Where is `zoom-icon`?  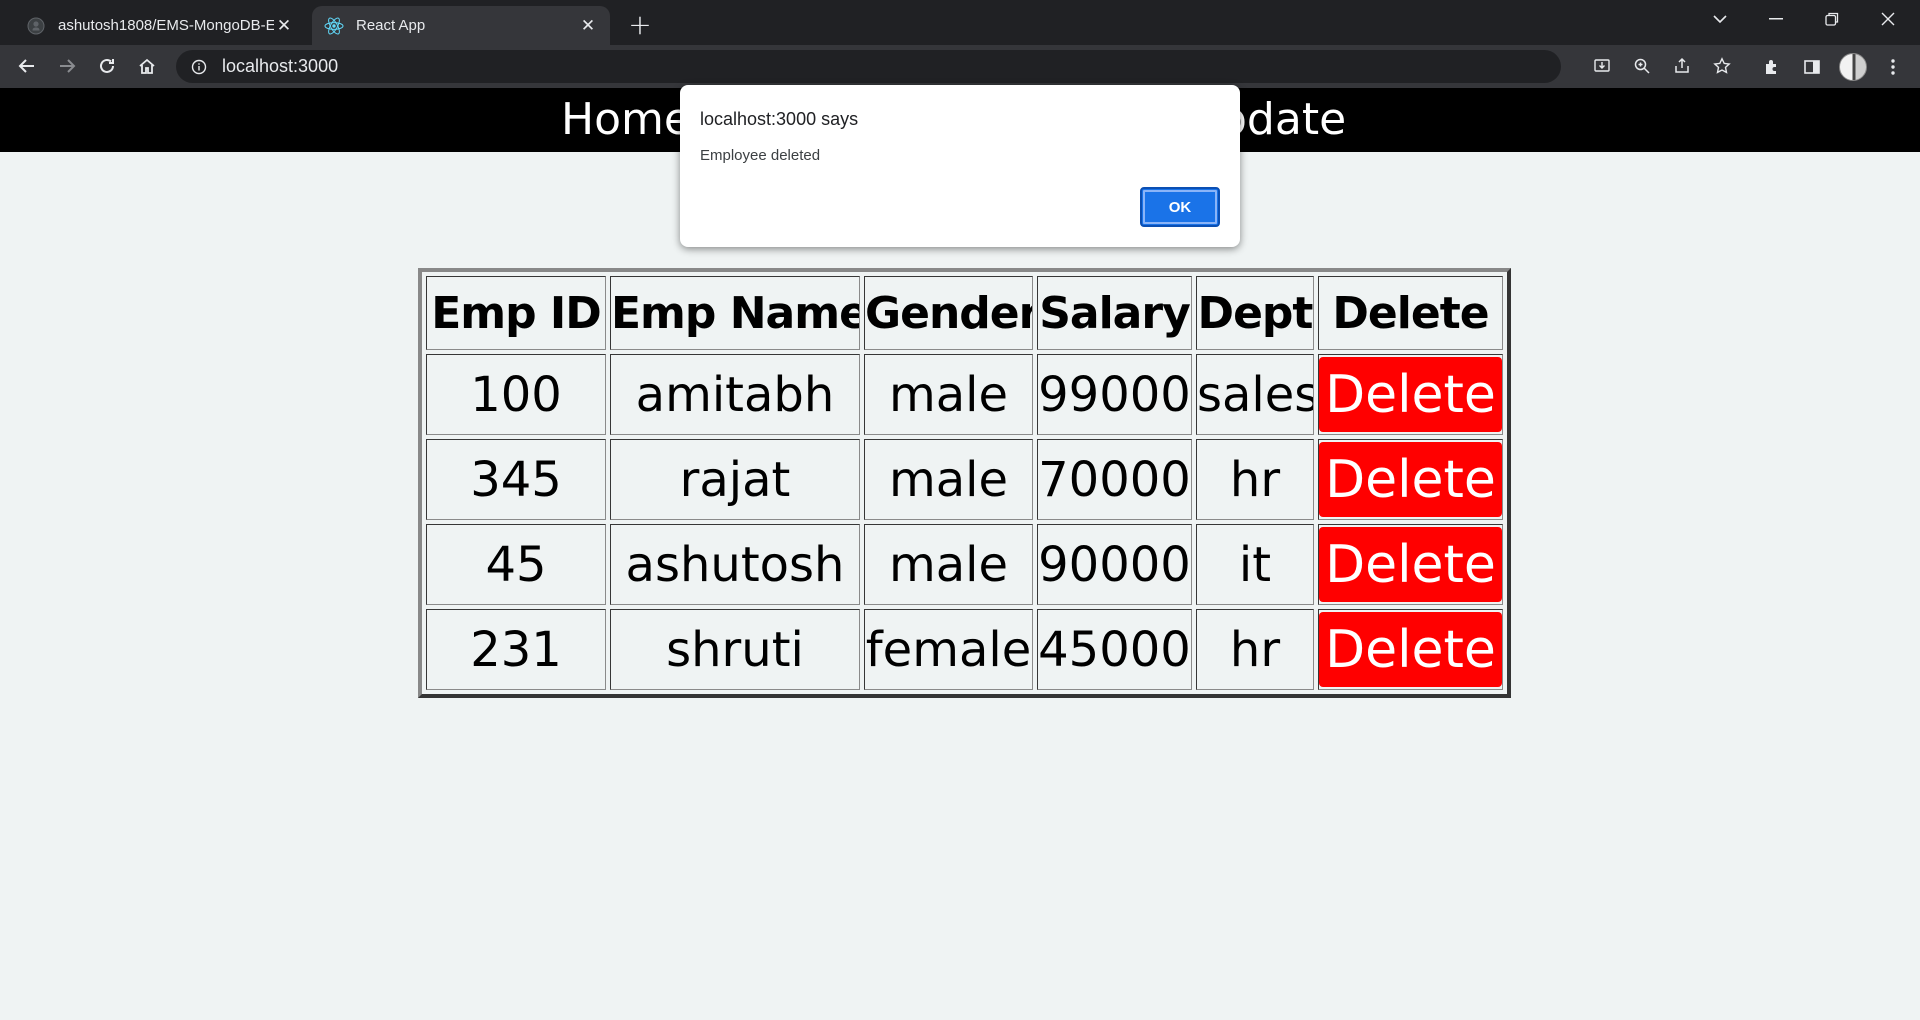 zoom-icon is located at coordinates (1642, 66).